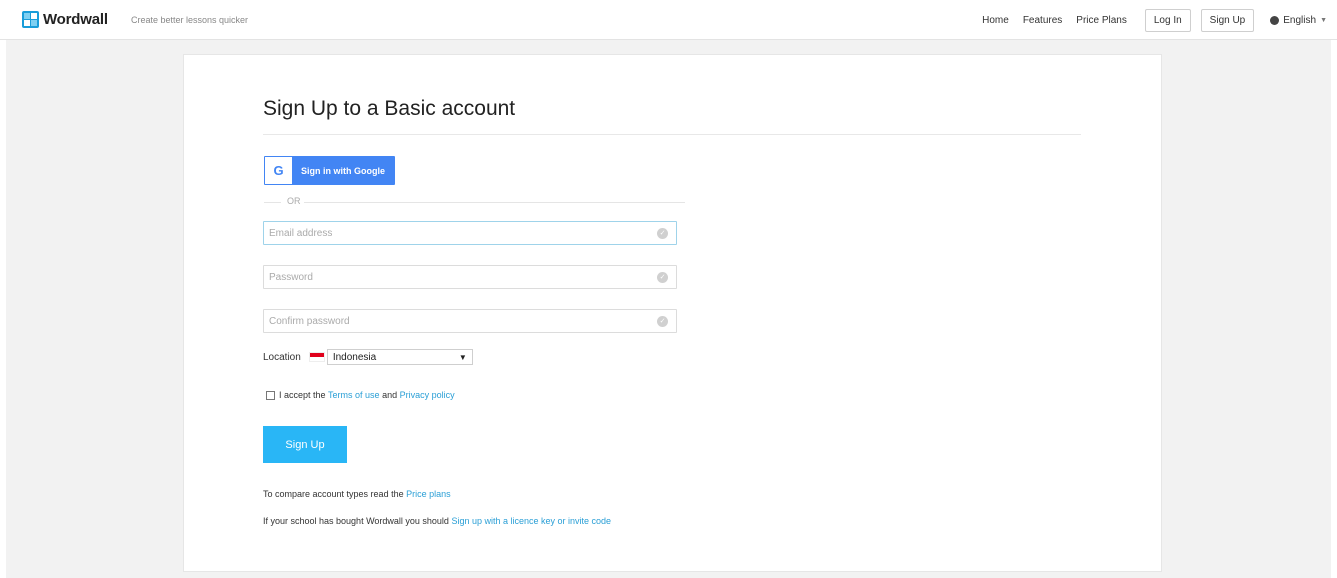 This screenshot has width=1337, height=578. I want to click on logo-text: Wordwall, so click(75, 19).